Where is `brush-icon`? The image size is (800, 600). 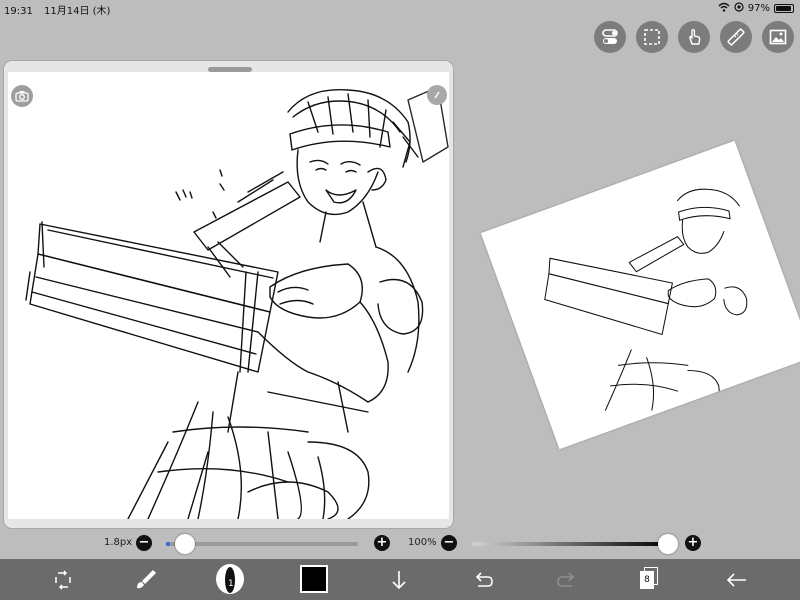 brush-icon is located at coordinates (146, 579).